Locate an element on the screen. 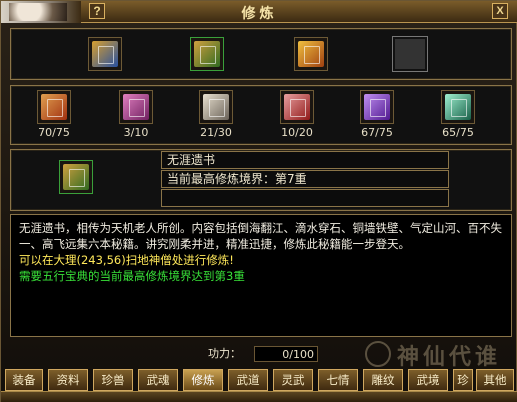  violet-scroll-icon is located at coordinates (377, 107).